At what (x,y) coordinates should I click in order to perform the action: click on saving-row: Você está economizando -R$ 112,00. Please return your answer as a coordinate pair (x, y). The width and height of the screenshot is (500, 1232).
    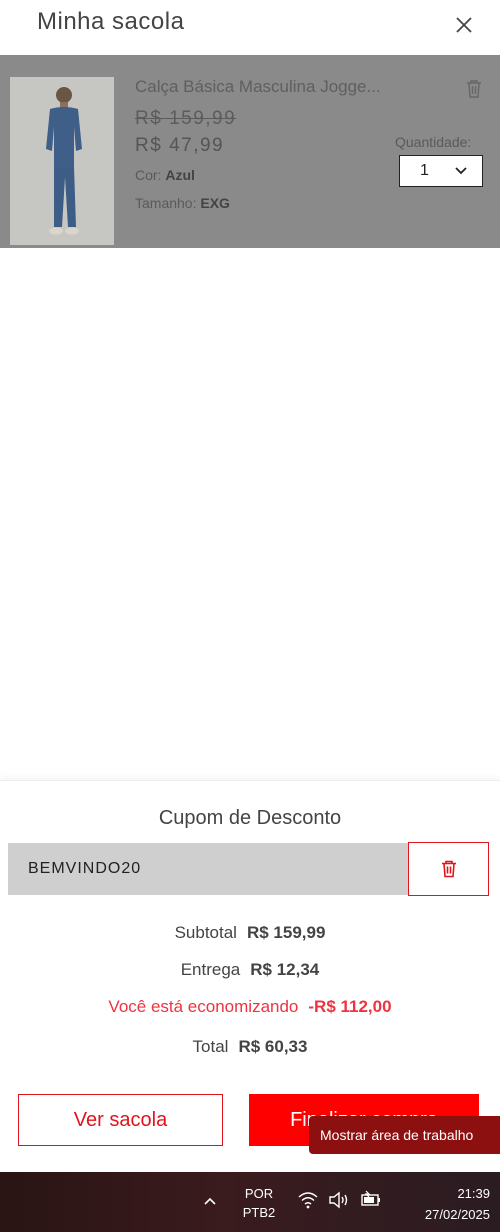
    Looking at the image, I should click on (250, 1007).